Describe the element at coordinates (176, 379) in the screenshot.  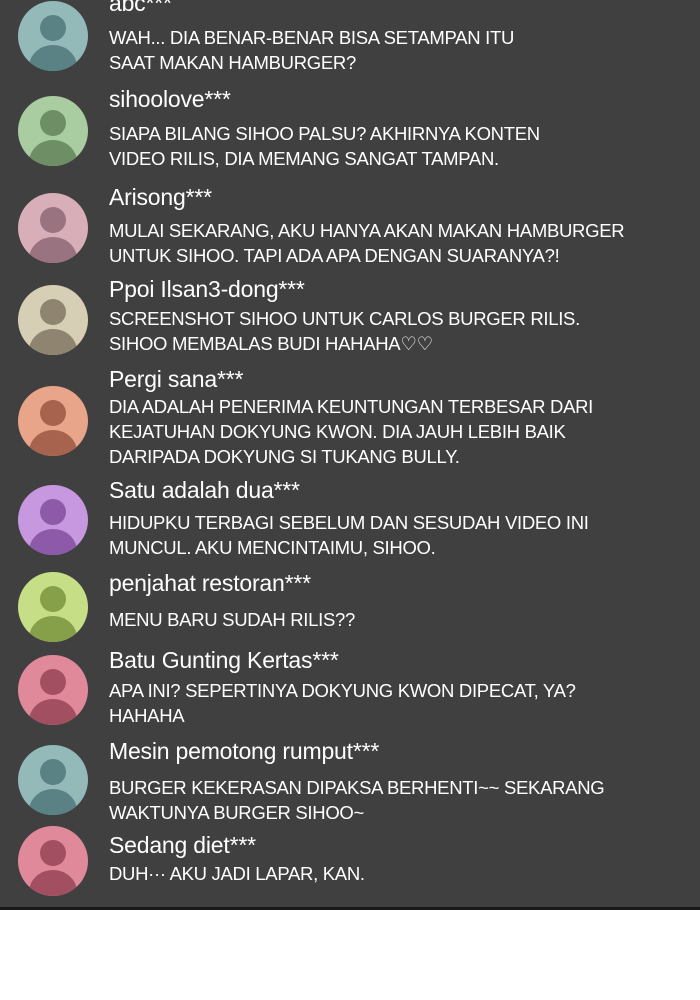
I see `comment-username: Pergi sana***` at that location.